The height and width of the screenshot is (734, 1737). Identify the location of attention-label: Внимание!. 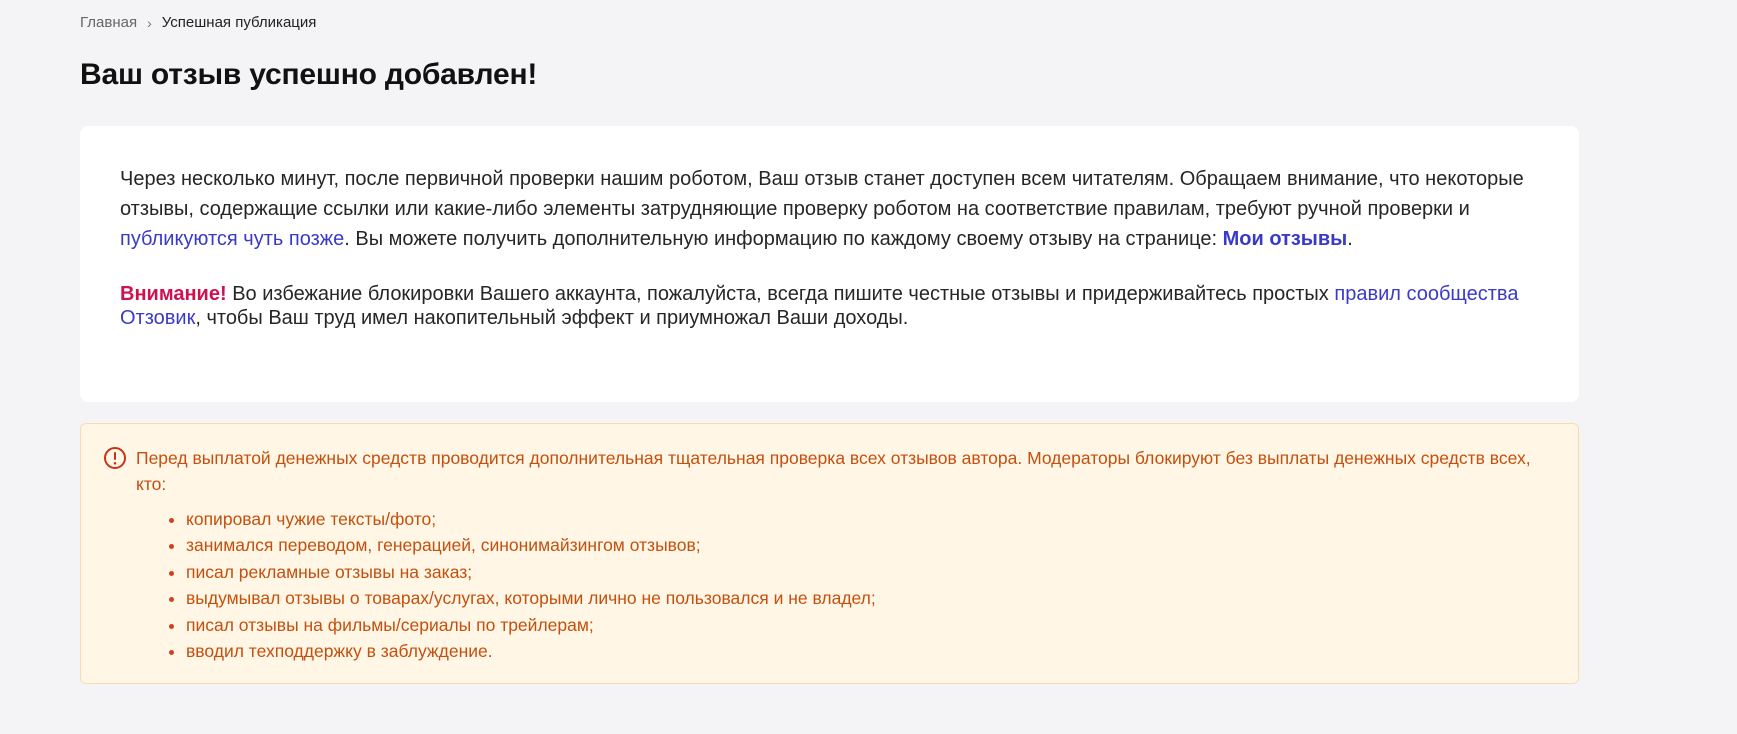
(173, 294).